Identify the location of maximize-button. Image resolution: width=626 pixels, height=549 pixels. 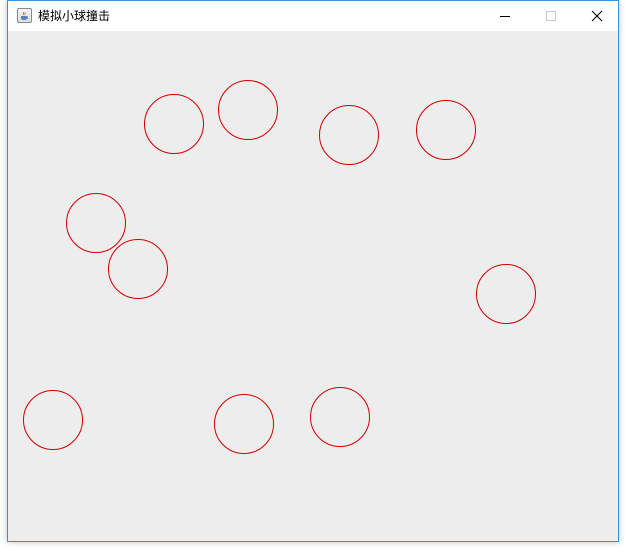
(551, 16).